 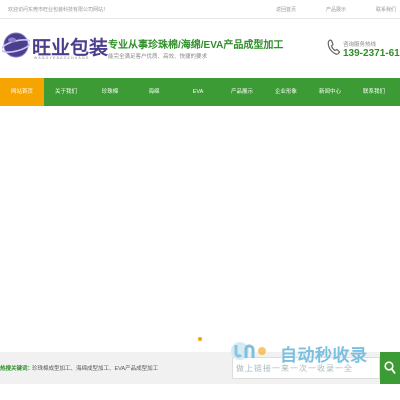 What do you see at coordinates (196, 45) in the screenshot?
I see `slogan: 专业从事珍珠棉/海绵/EVA产品成型加工` at bounding box center [196, 45].